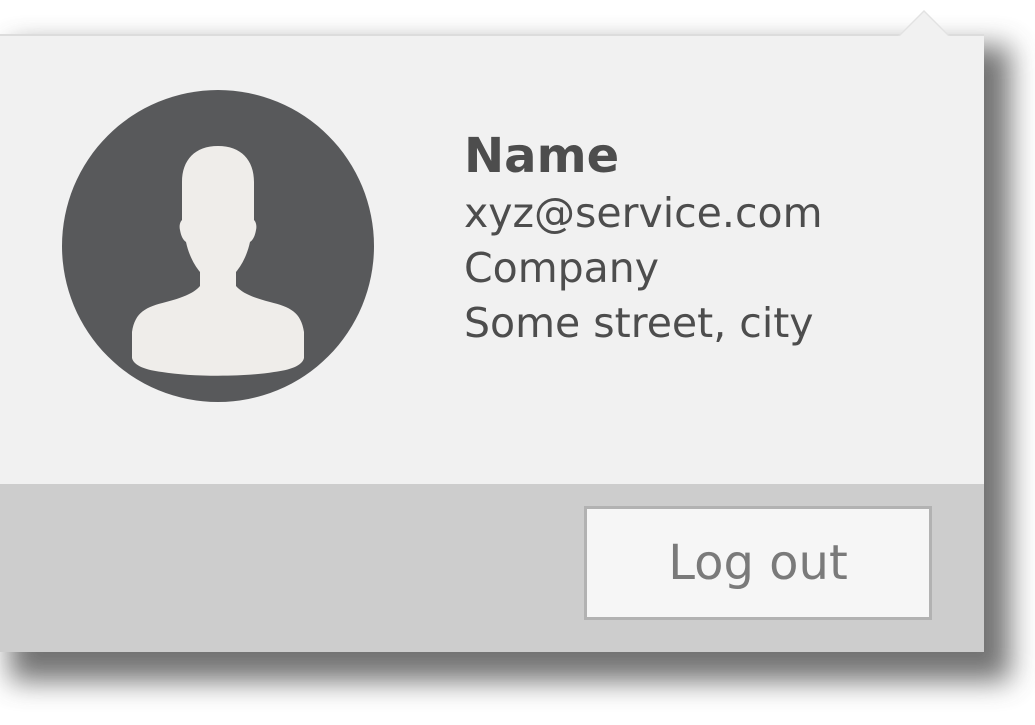 This screenshot has height=725, width=1035. I want to click on avatar, so click(218, 246).